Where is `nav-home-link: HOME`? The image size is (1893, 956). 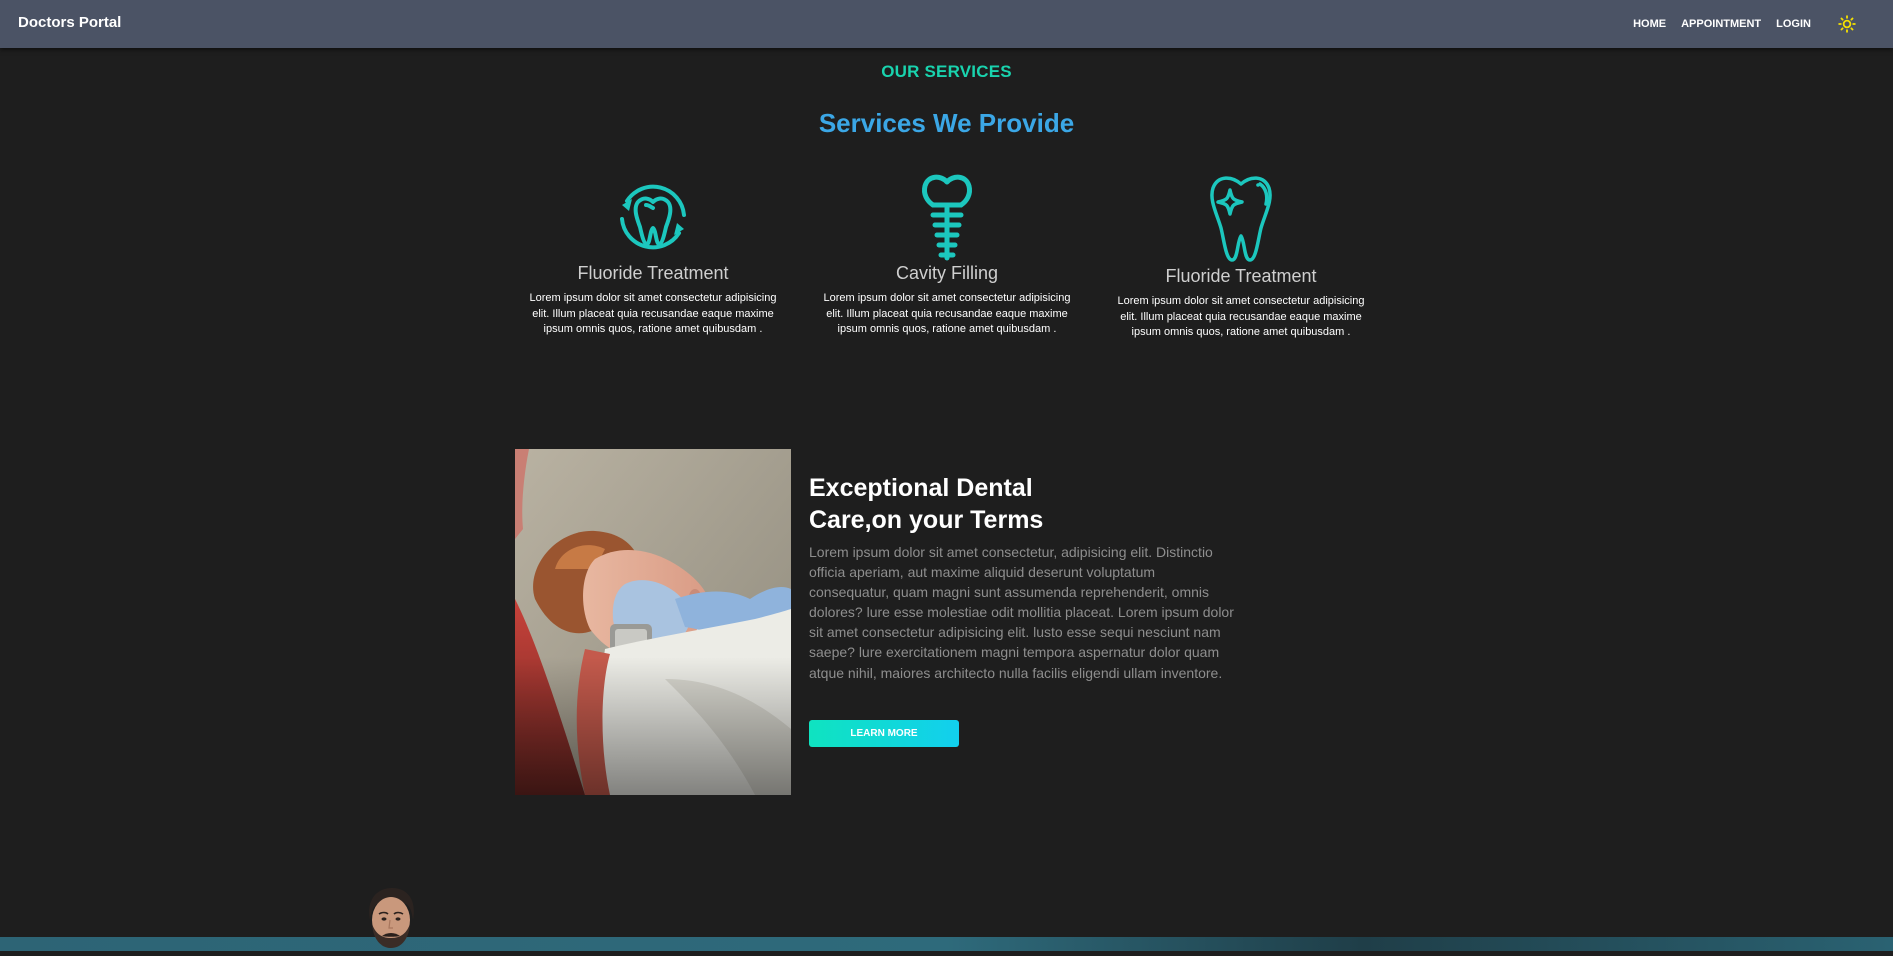 nav-home-link: HOME is located at coordinates (1649, 24).